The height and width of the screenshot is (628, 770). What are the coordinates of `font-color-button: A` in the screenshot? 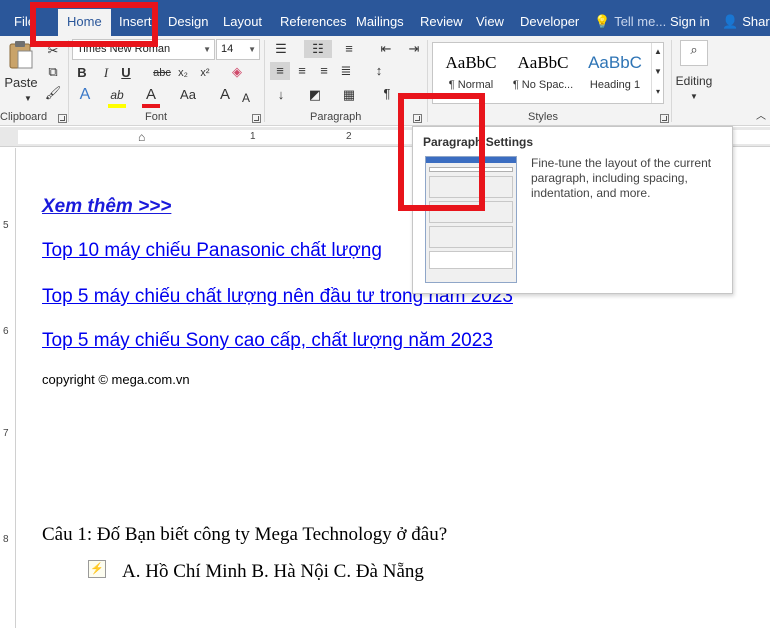 It's located at (151, 97).